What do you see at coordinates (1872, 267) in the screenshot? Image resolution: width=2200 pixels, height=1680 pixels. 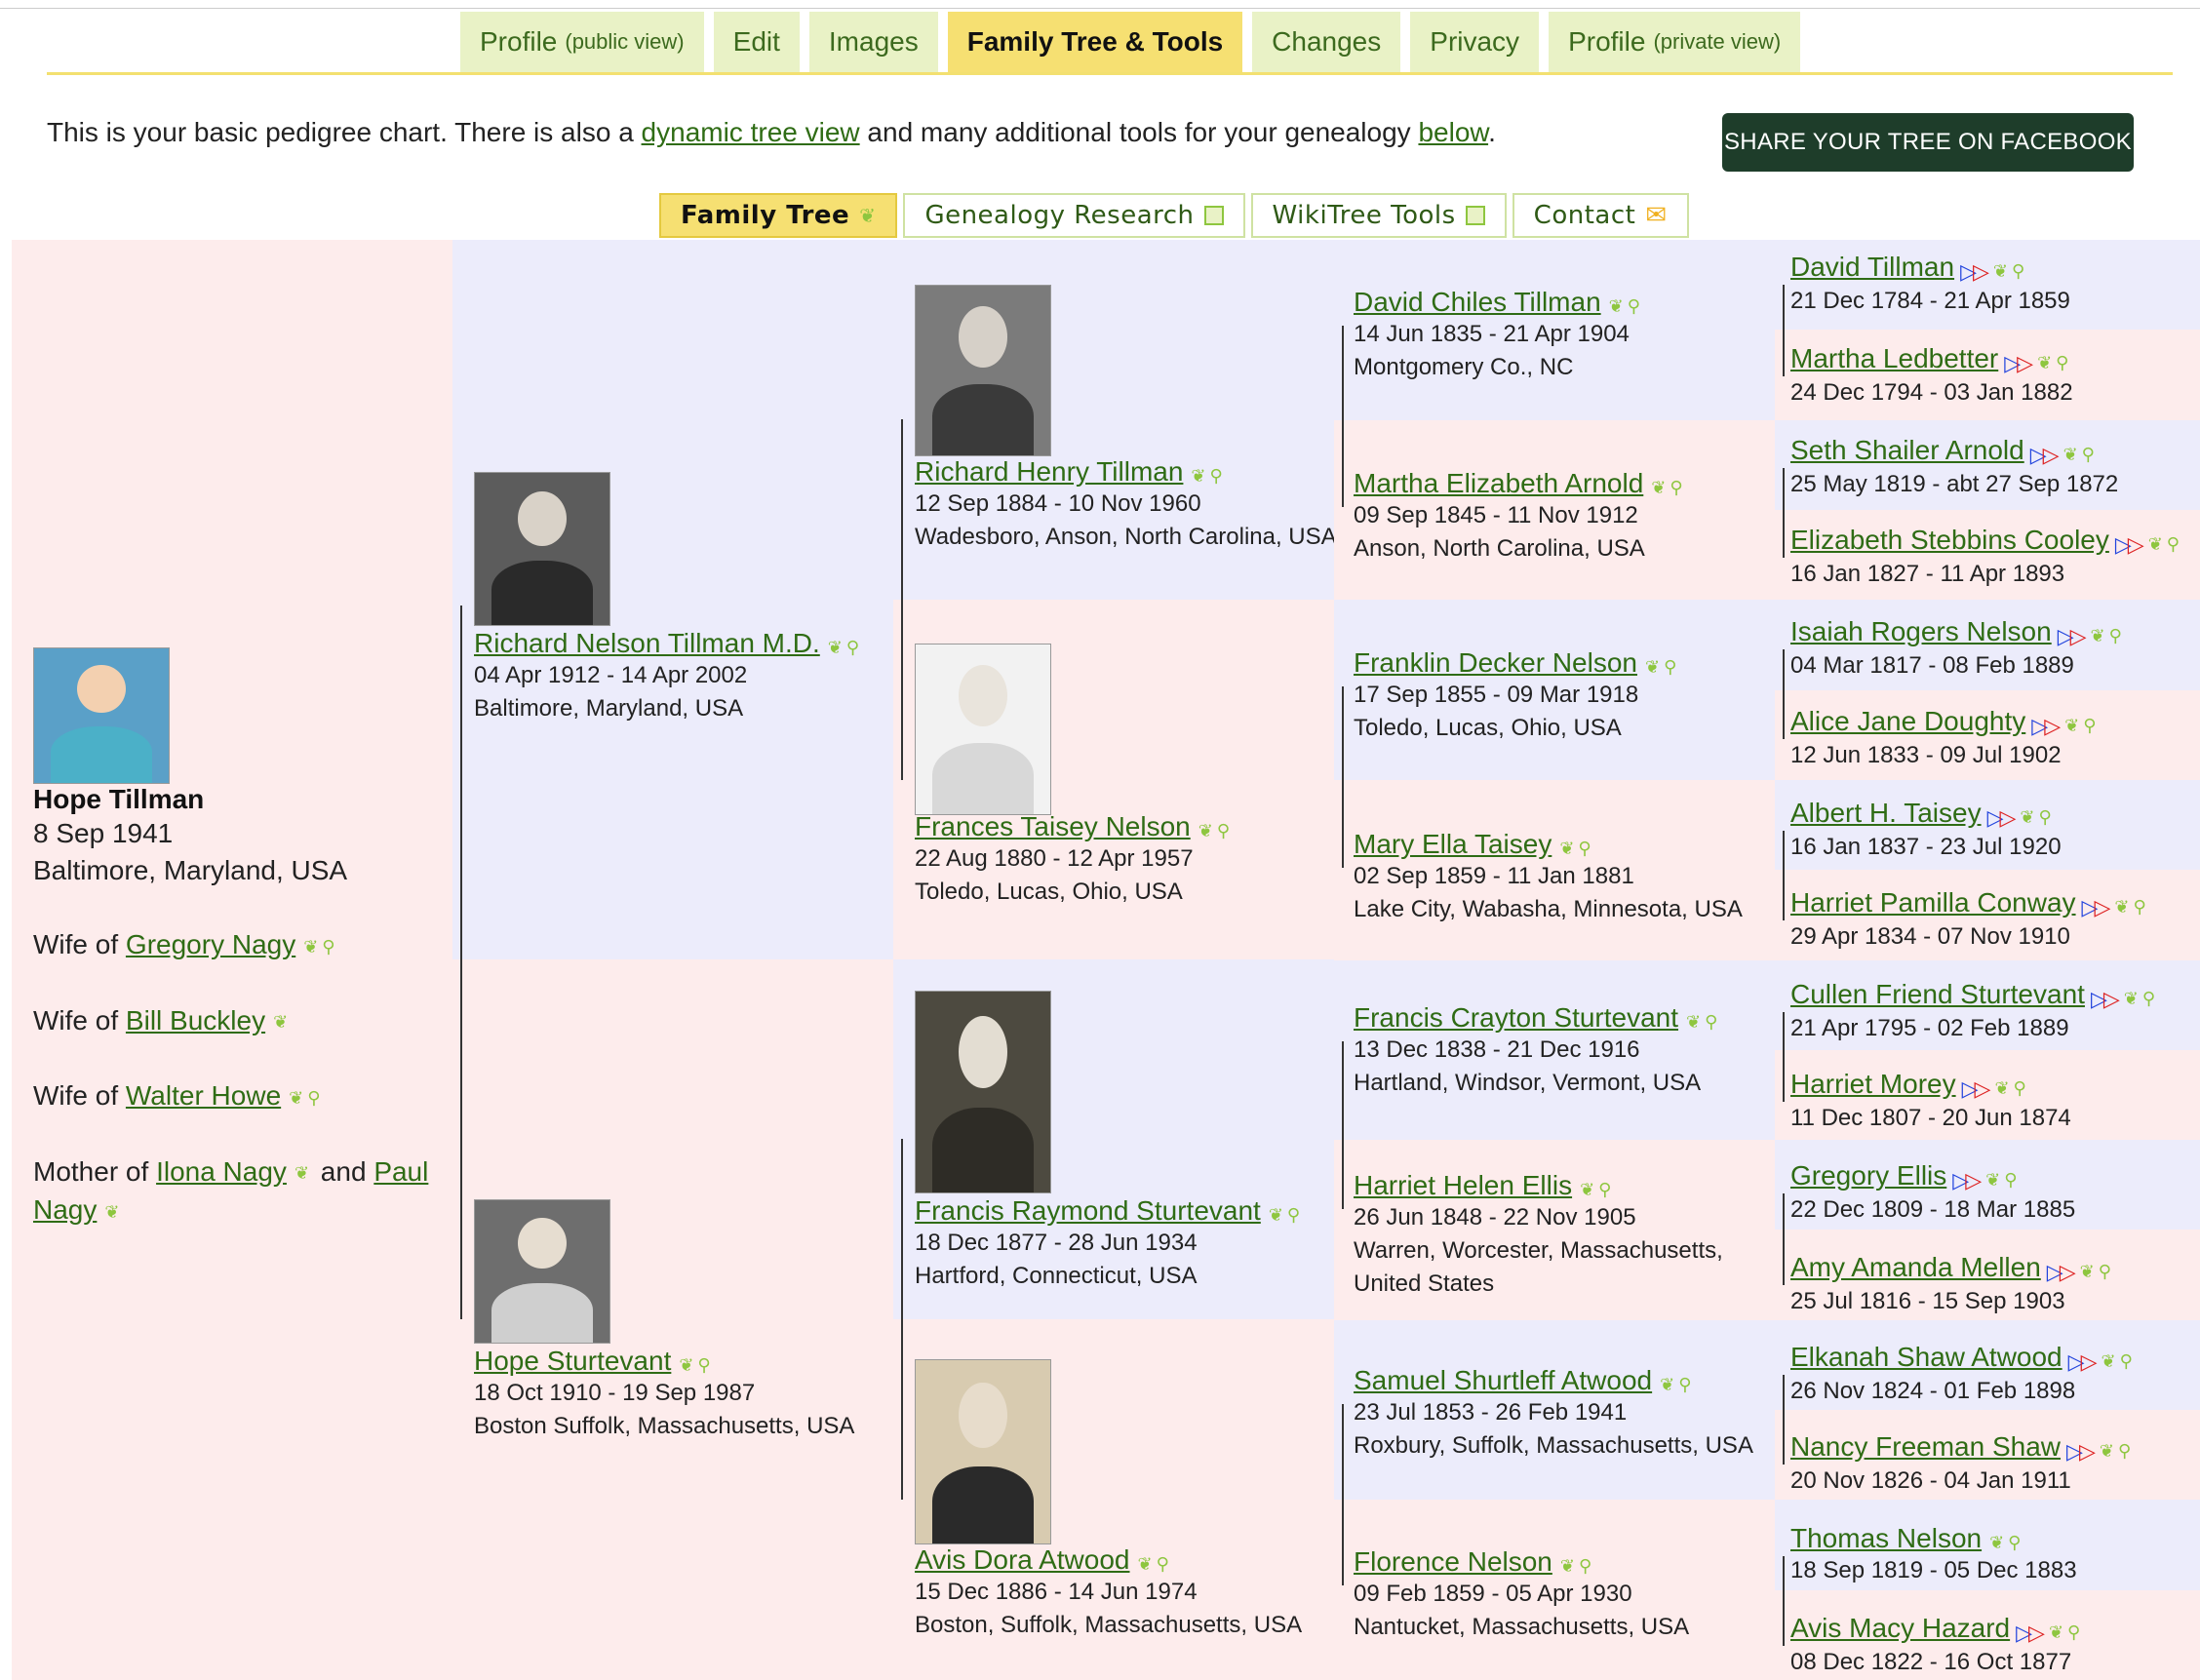 I see `gen4-name-link: David Tillman` at bounding box center [1872, 267].